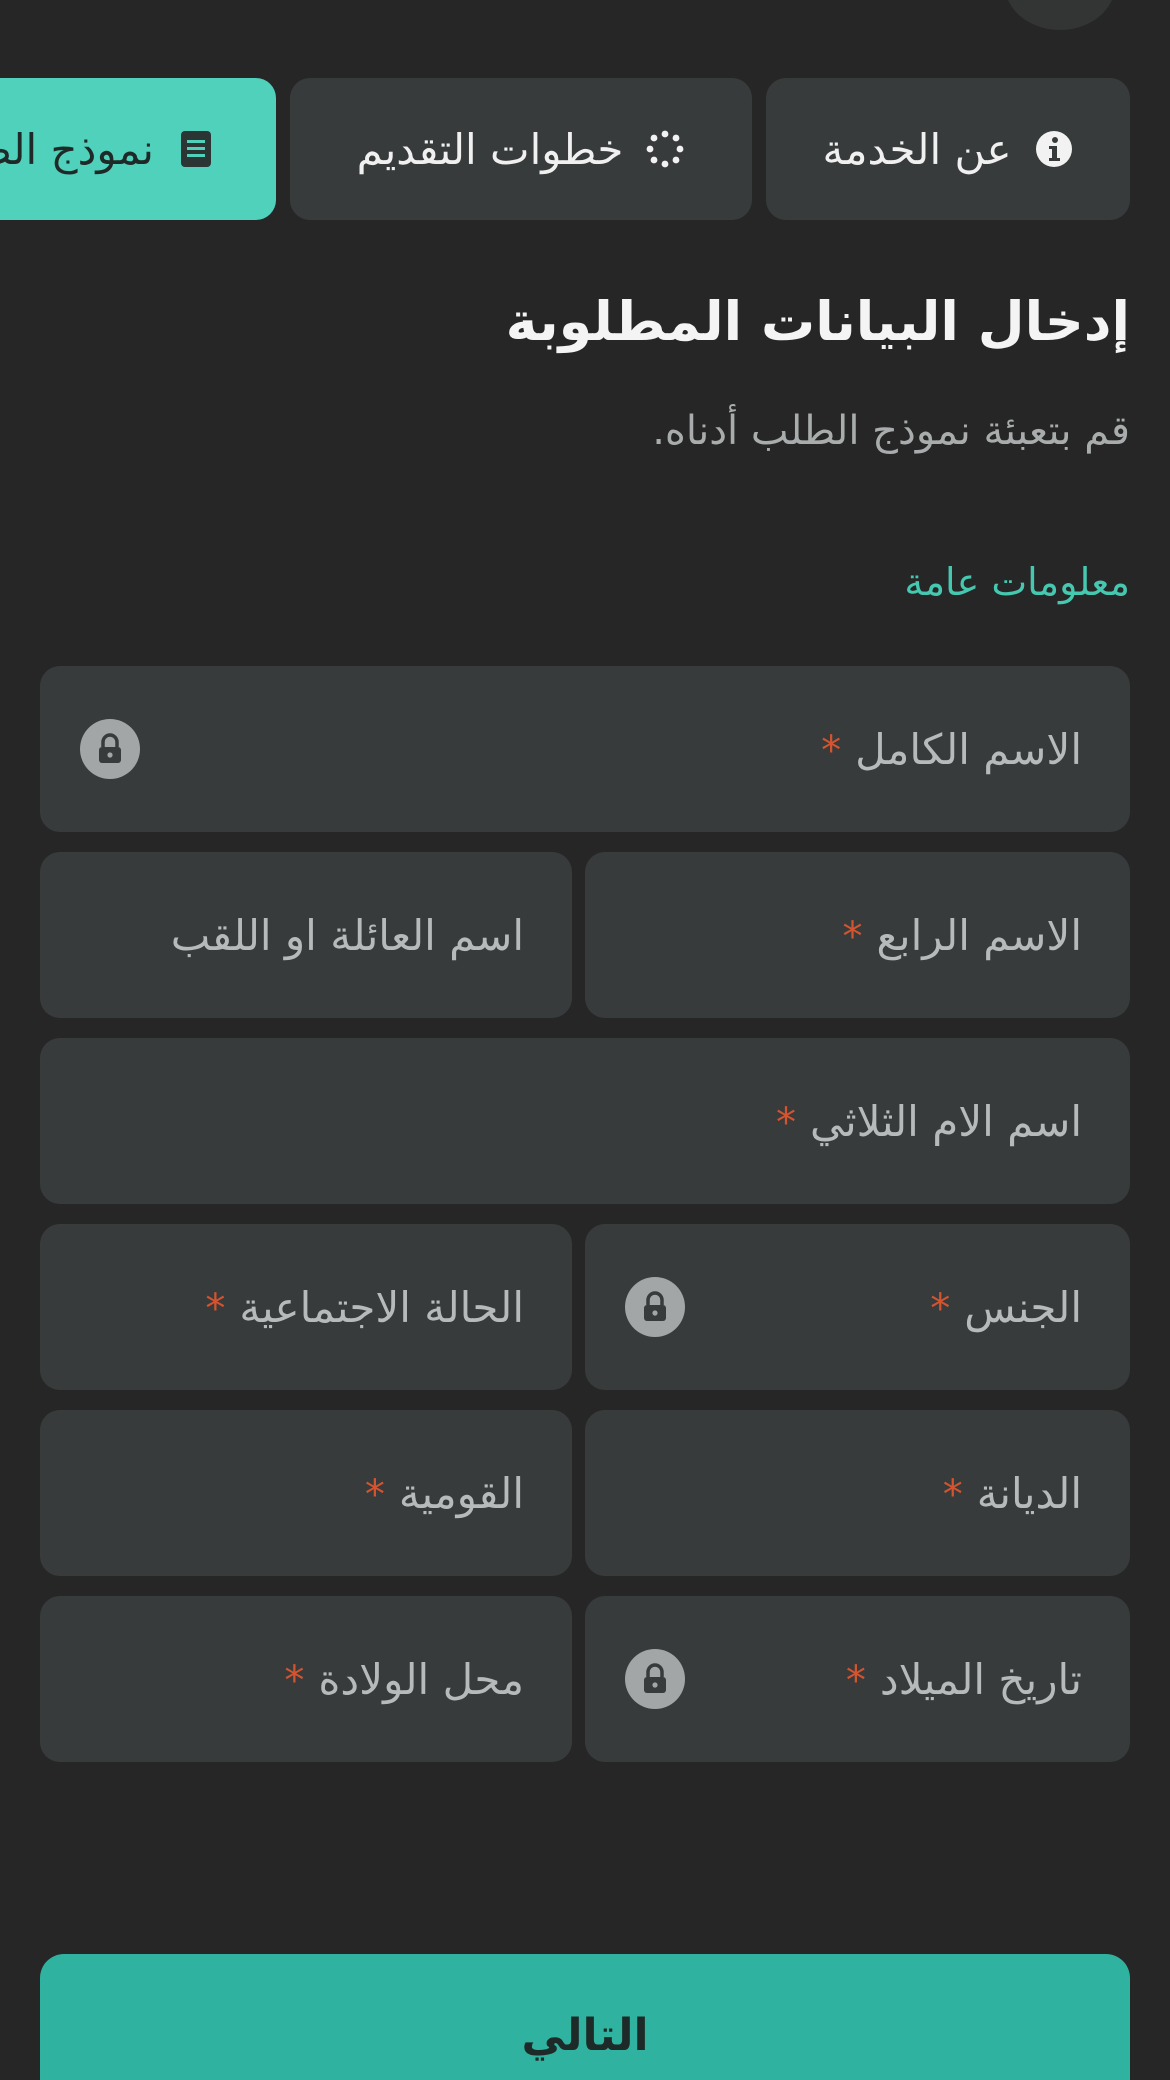 The width and height of the screenshot is (1170, 2080). Describe the element at coordinates (891, 431) in the screenshot. I see `page-subtitle: قم بتعبئة نموذج الطلب أدناه.` at that location.